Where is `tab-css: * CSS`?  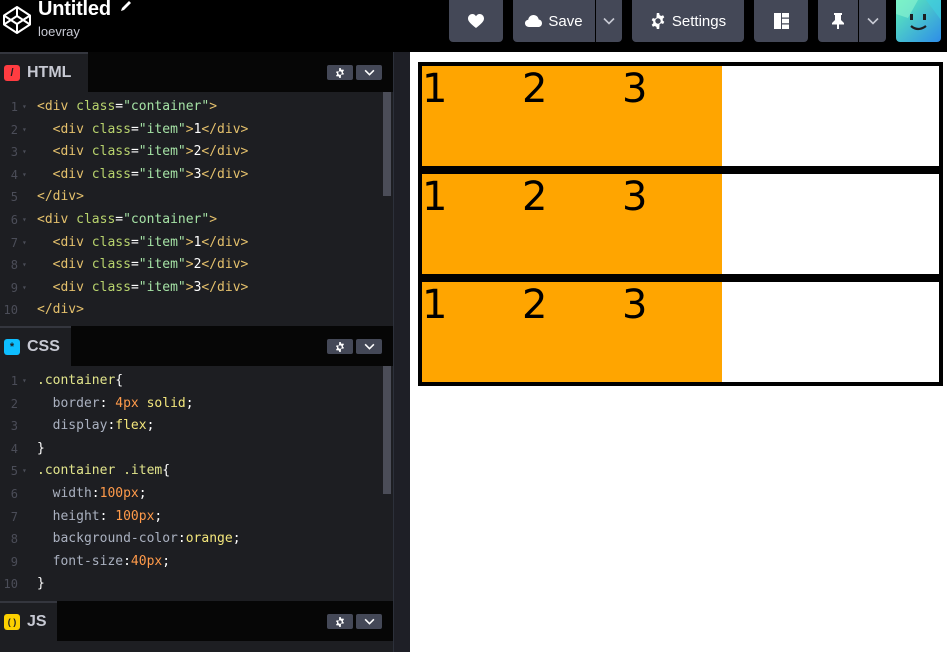 tab-css: * CSS is located at coordinates (35, 346).